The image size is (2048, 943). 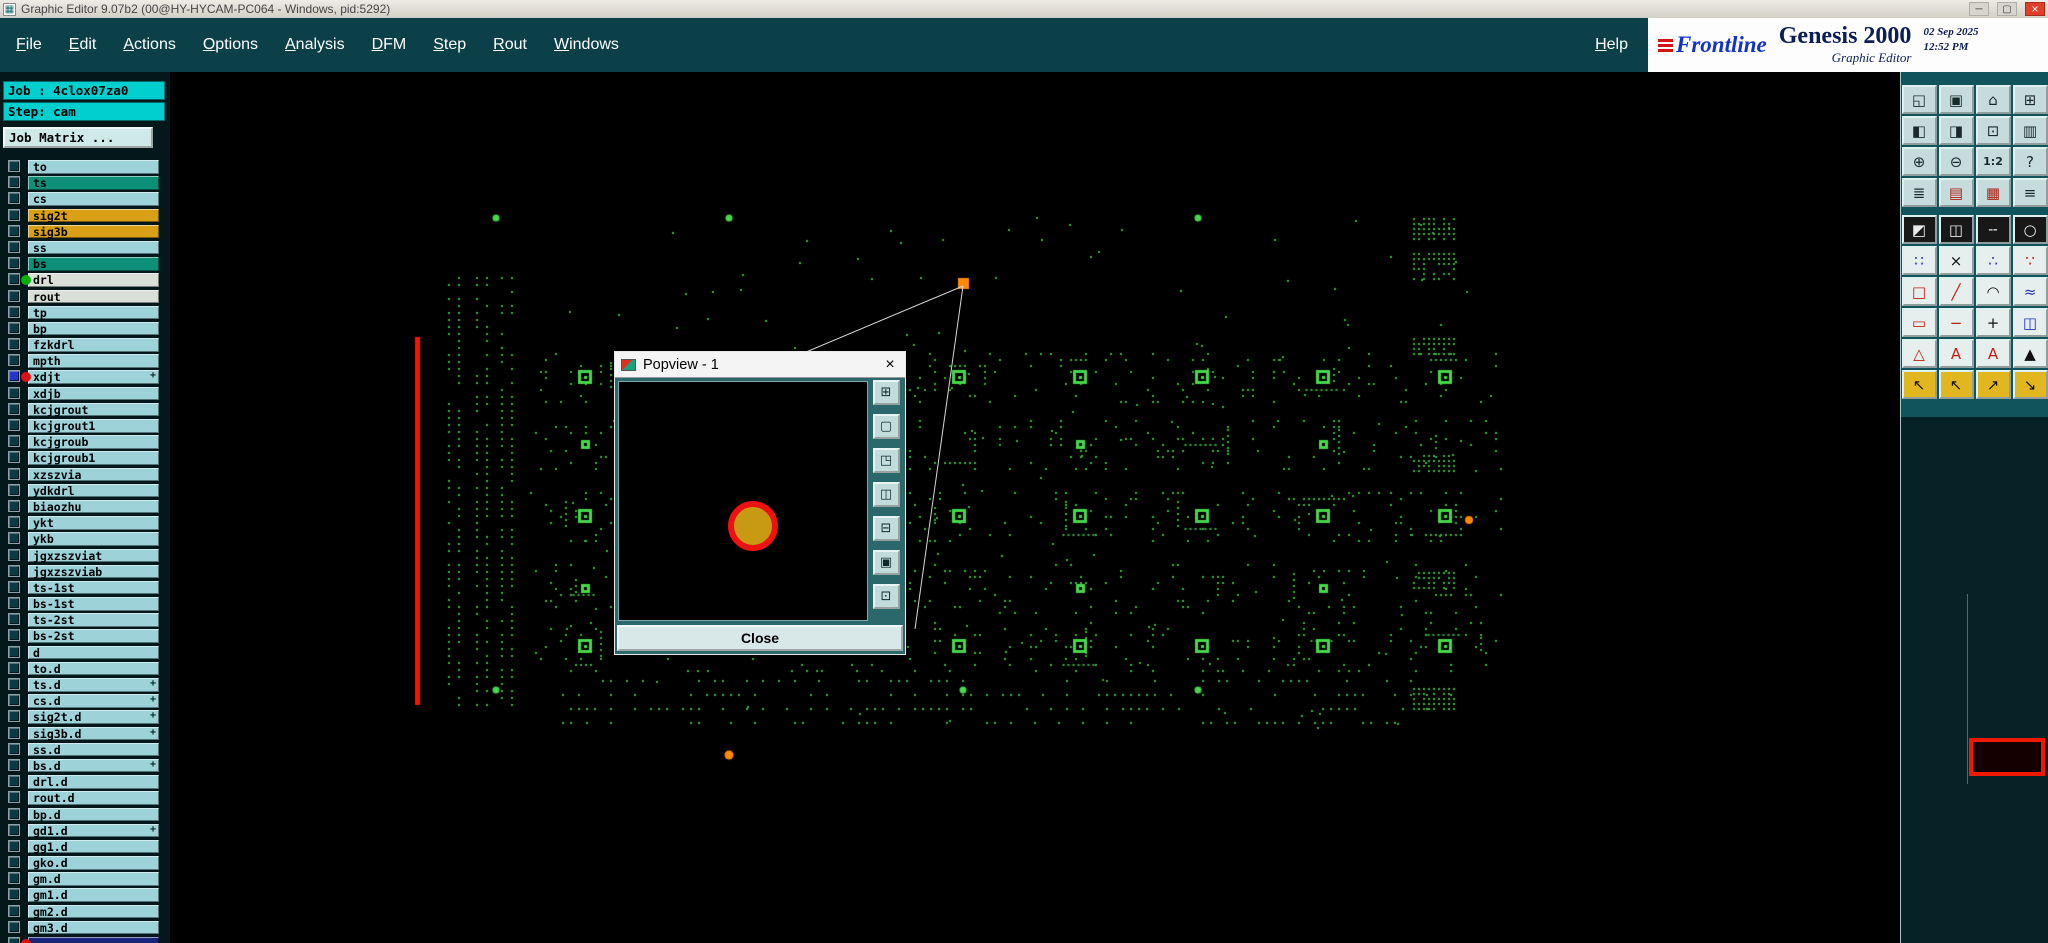 I want to click on layer-name: sig3b.d +, so click(x=93, y=733).